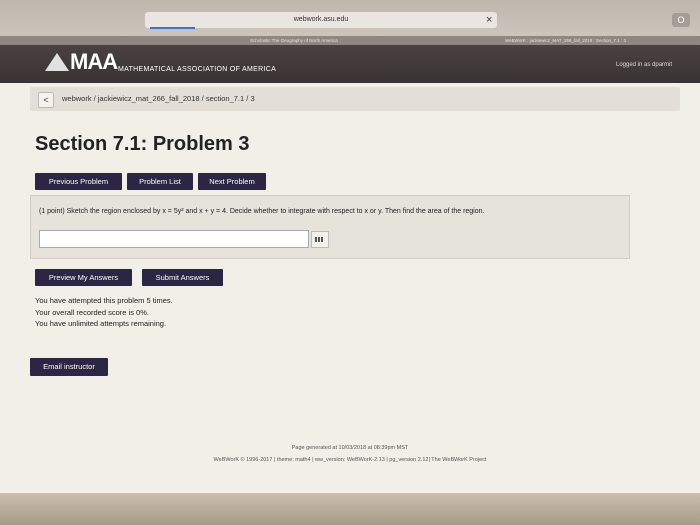 This screenshot has height=525, width=700. I want to click on page-title: Section 7.1: Problem 3, so click(142, 144).